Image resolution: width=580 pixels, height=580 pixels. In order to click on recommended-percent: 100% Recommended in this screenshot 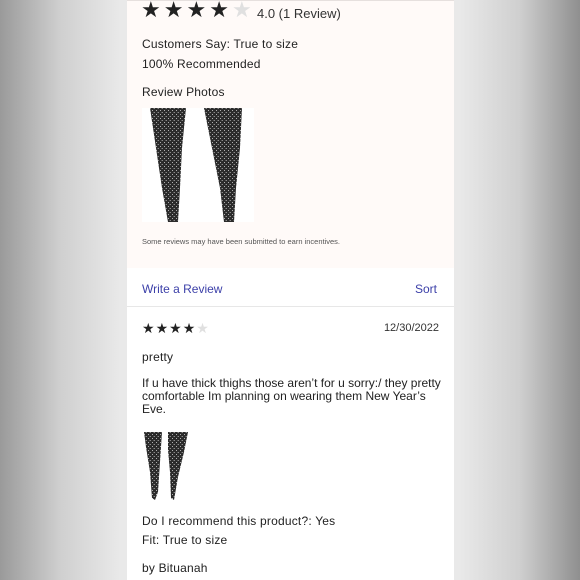, I will do `click(201, 64)`.